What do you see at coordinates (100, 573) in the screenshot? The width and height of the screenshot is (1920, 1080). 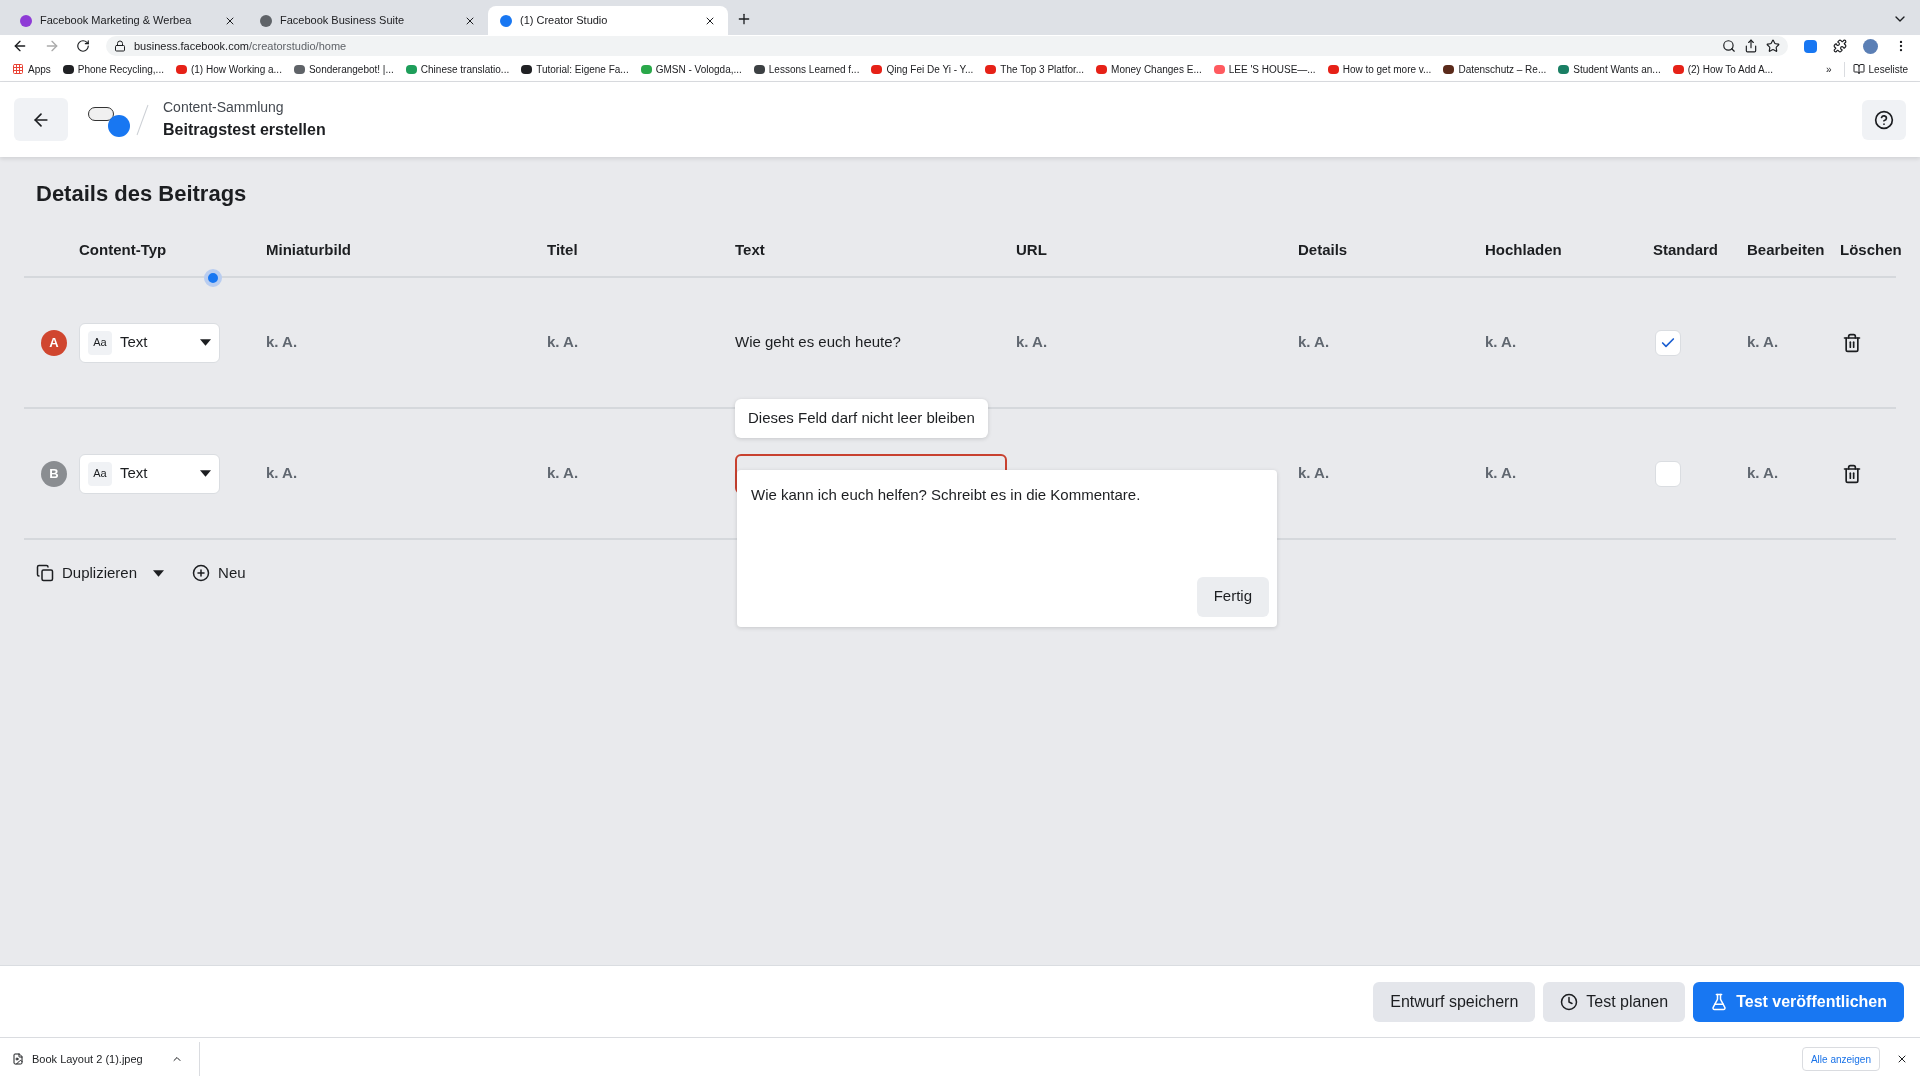 I see `duplicate-button: Duplizieren` at bounding box center [100, 573].